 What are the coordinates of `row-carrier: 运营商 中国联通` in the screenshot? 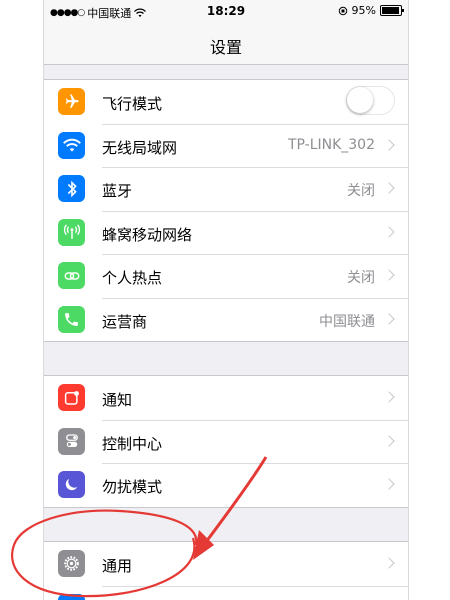 It's located at (226, 319).